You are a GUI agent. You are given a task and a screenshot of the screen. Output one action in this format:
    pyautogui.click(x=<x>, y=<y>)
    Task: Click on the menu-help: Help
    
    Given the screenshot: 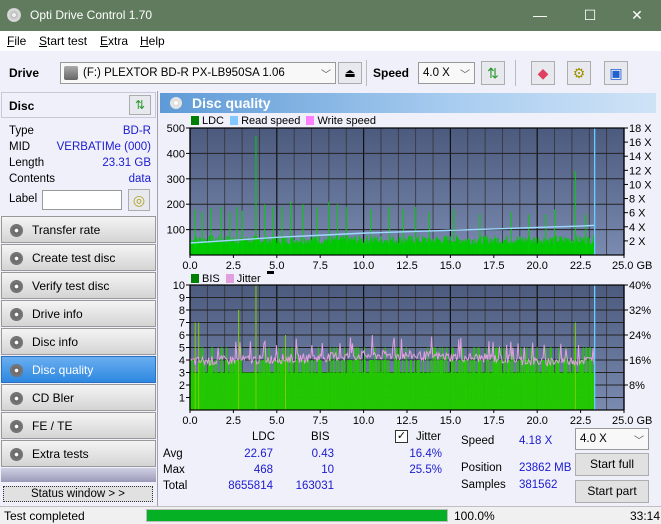 What is the action you would take?
    pyautogui.click(x=152, y=41)
    